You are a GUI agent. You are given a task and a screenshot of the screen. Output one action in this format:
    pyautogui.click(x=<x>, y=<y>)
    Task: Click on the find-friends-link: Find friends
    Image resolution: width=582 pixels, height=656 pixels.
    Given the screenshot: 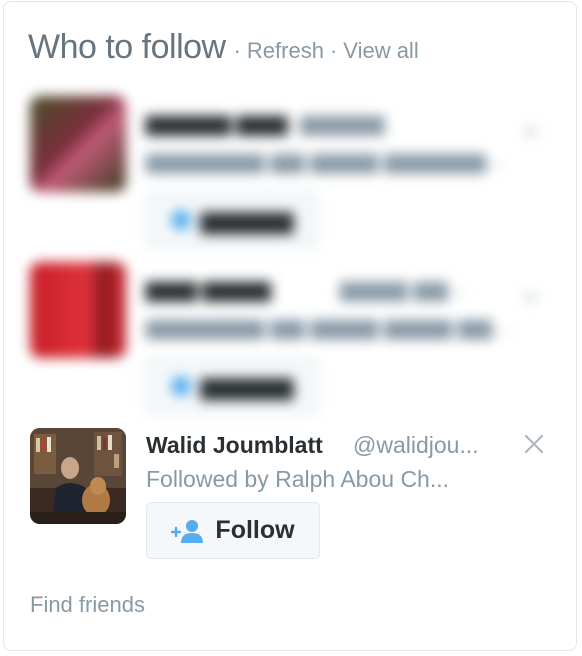 What is the action you would take?
    pyautogui.click(x=87, y=605)
    